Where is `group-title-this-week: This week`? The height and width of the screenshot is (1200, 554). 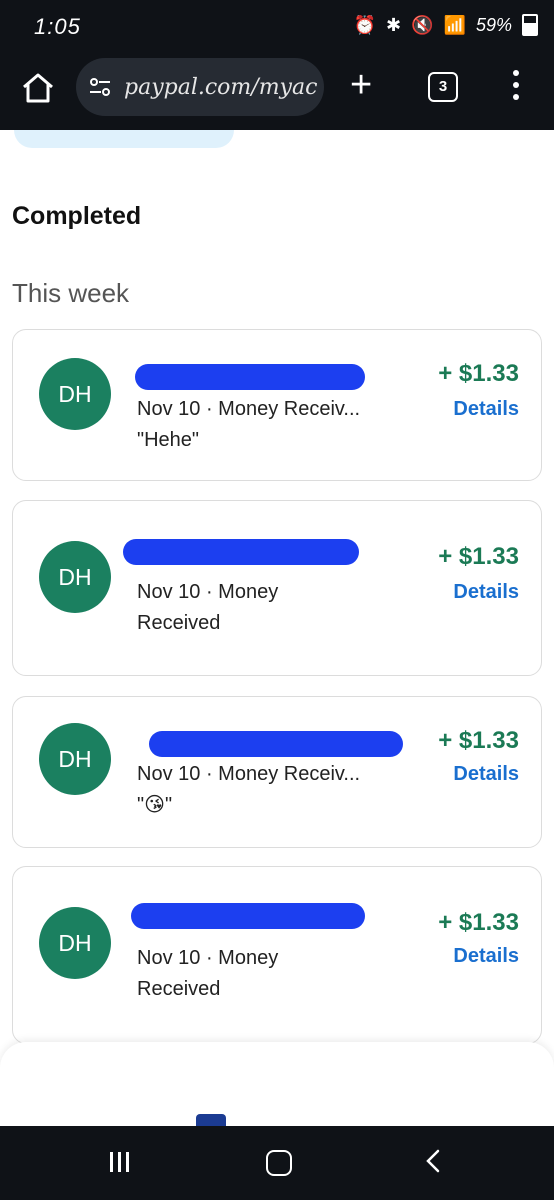
group-title-this-week: This week is located at coordinates (71, 293).